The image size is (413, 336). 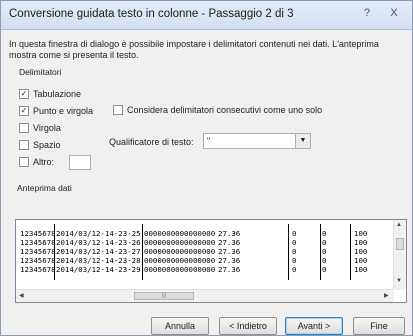 I want to click on preview-label: Anteprima dati, so click(x=44, y=188).